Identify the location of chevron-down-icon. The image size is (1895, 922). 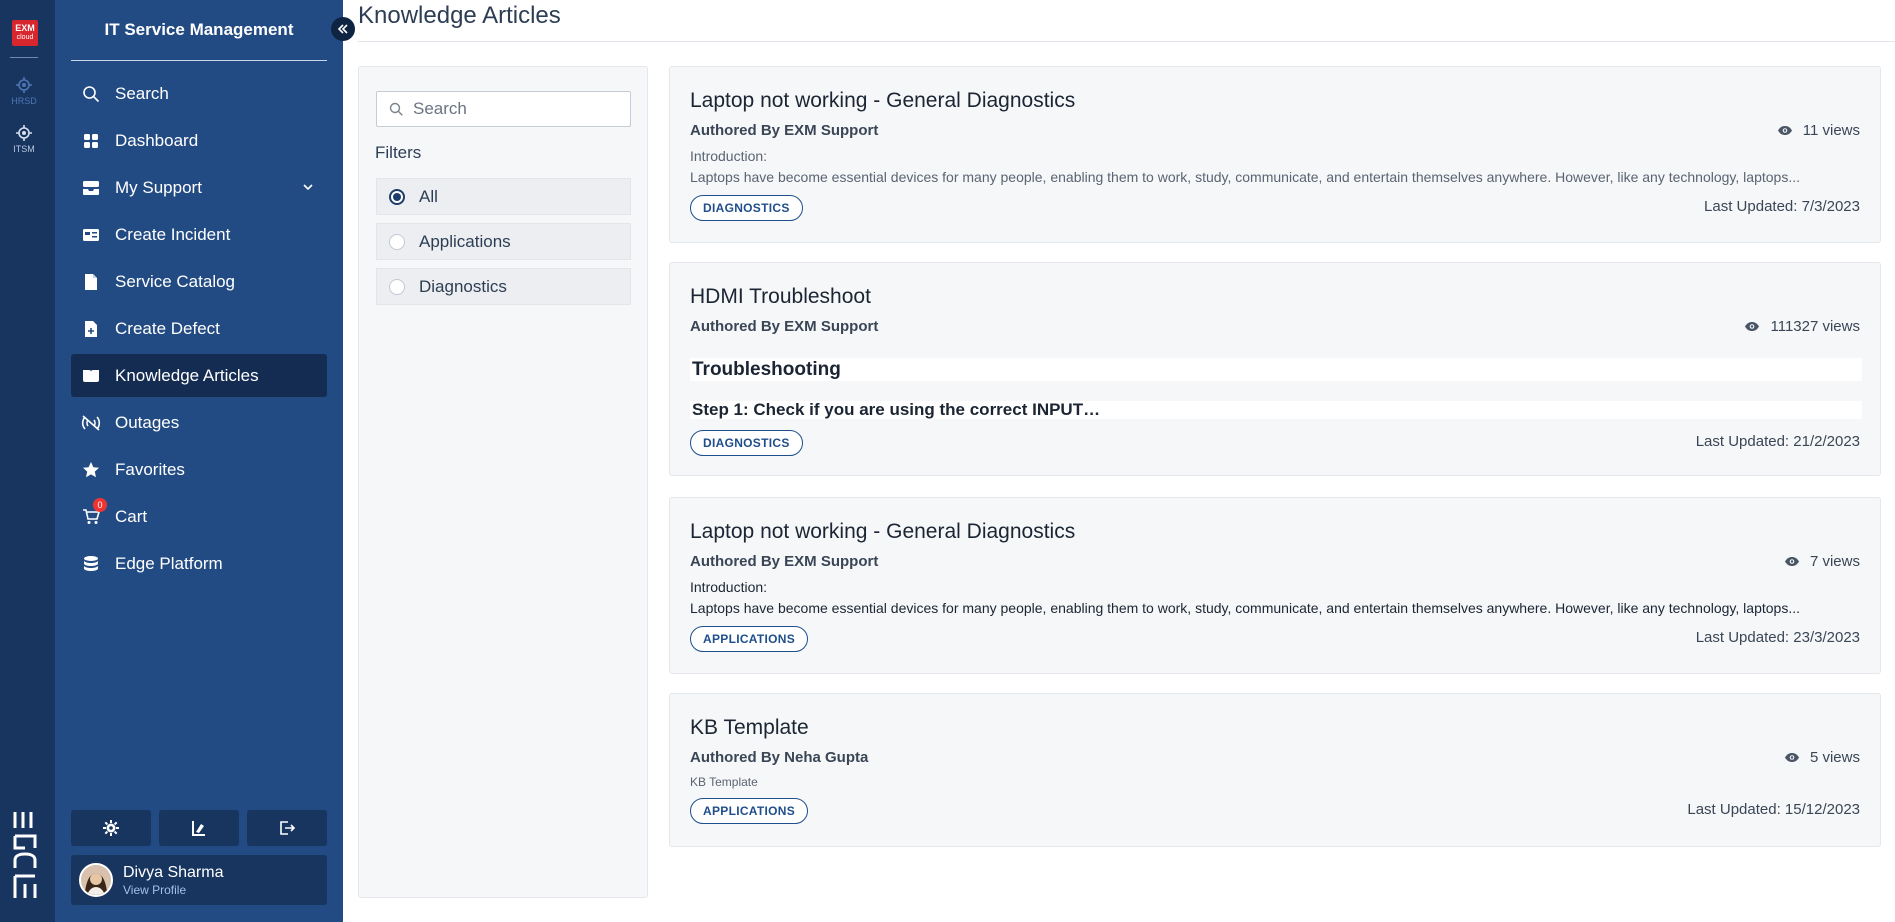
(308, 187).